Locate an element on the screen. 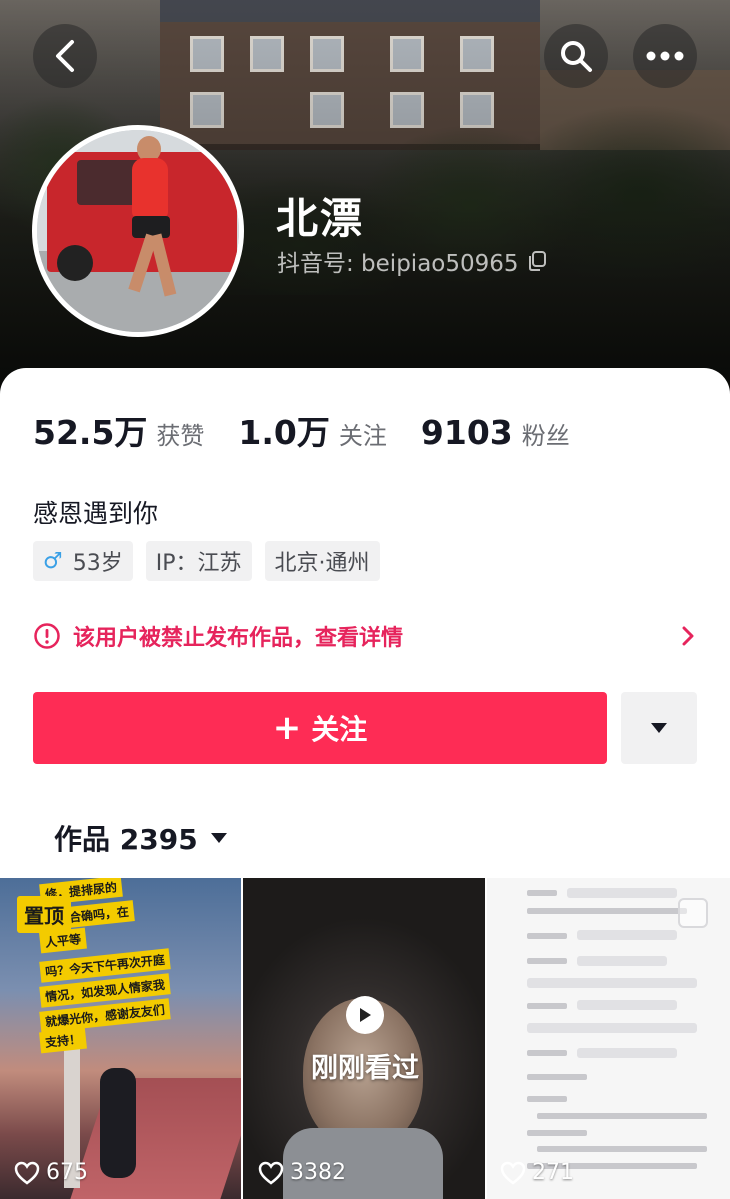 The height and width of the screenshot is (1199, 730). ban-warning-row: 该用户被禁止发布作品，查看详情 is located at coordinates (365, 636).